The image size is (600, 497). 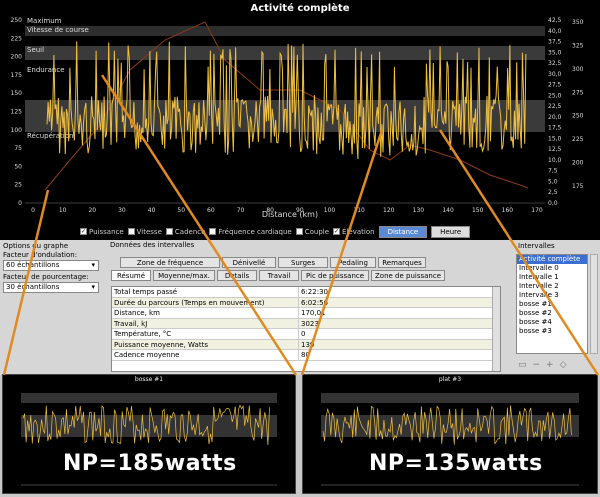 I want to click on y-left-tick: 50, so click(x=18, y=166).